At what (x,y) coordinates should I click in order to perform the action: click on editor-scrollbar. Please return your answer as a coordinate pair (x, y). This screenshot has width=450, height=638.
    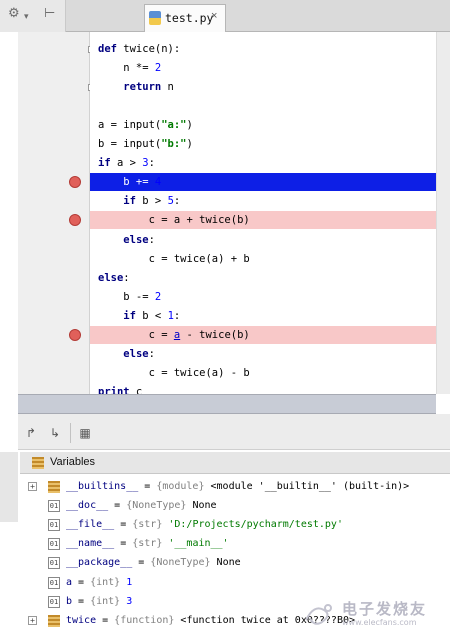
    Looking at the image, I should click on (443, 213).